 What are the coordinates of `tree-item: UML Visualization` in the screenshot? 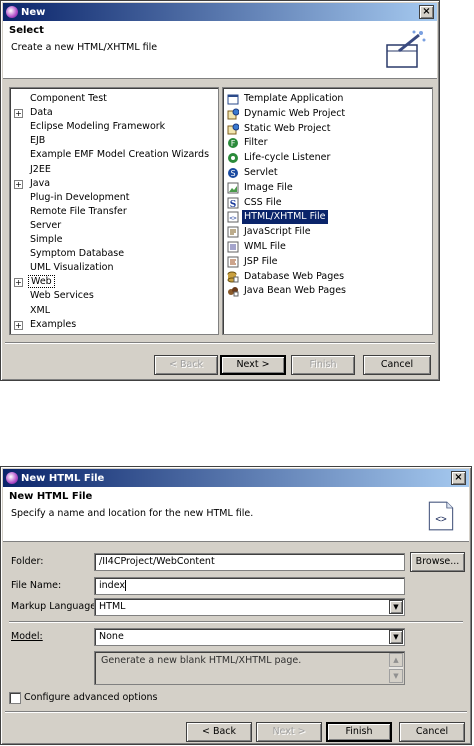 It's located at (64, 268).